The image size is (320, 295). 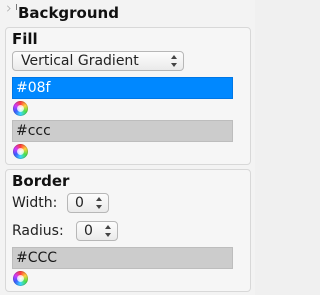 What do you see at coordinates (97, 231) in the screenshot?
I see `radius-spinner: 0` at bounding box center [97, 231].